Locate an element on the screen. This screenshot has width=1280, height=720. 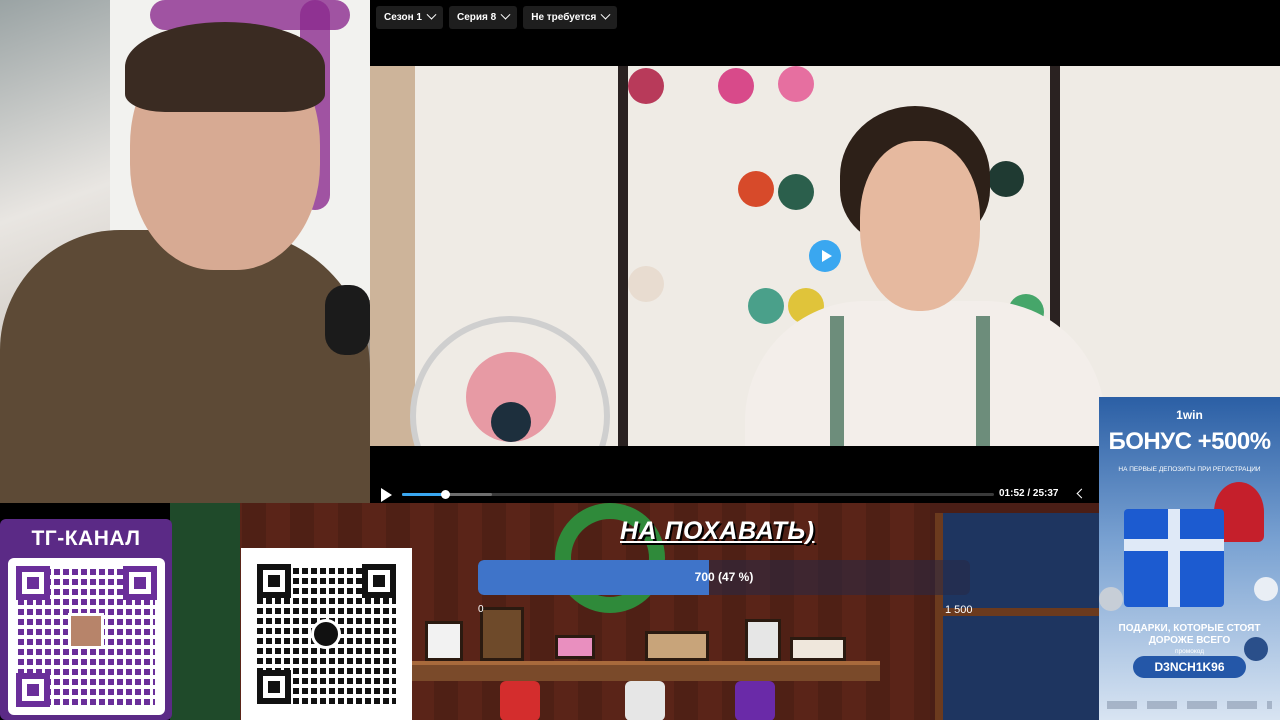
fan-hub is located at coordinates (511, 422).